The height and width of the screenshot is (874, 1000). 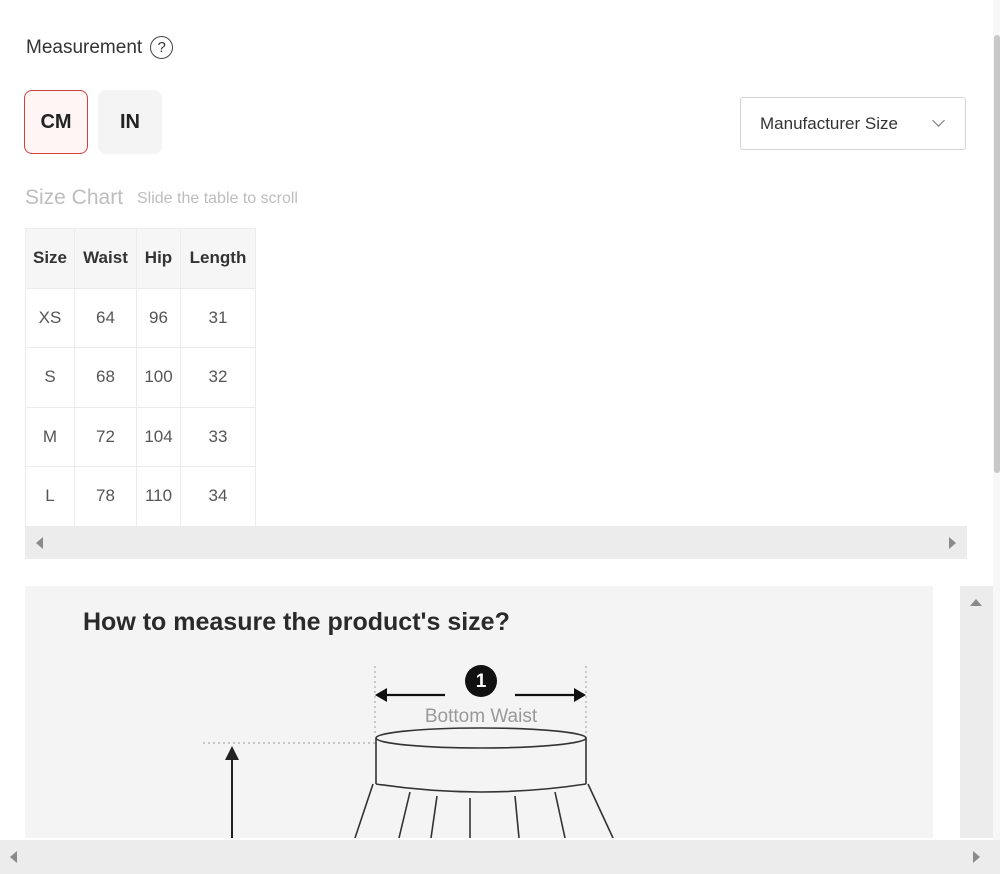 I want to click on arrow-left-head, so click(x=381, y=695).